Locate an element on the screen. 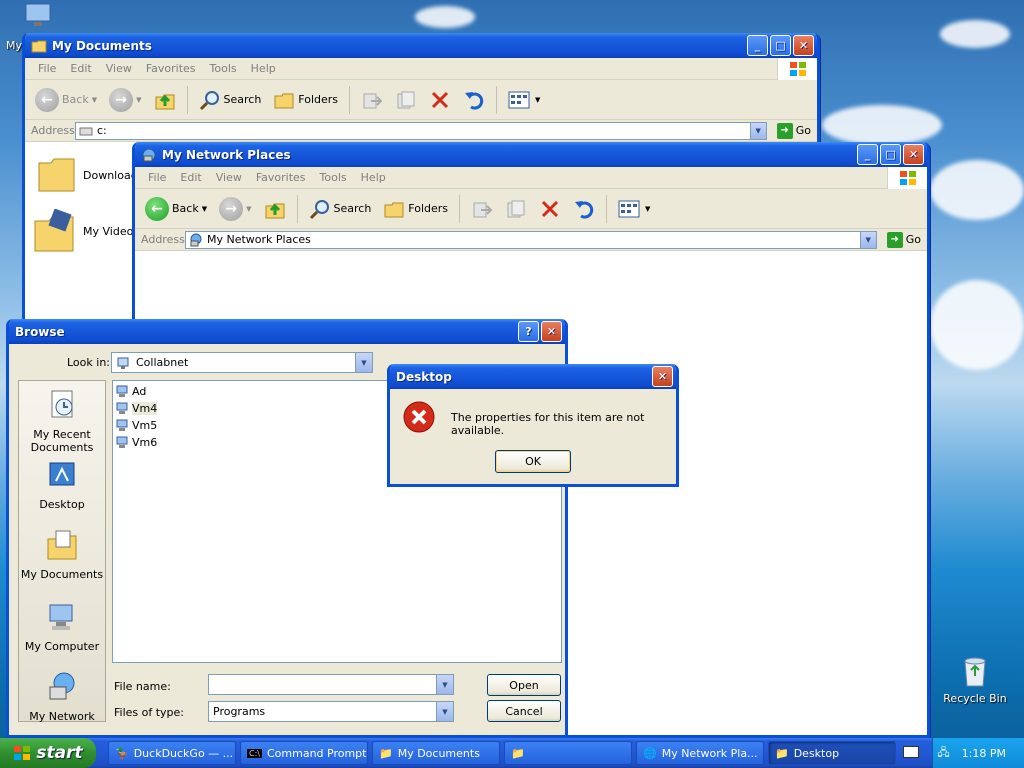  place-my-documents: My Documents is located at coordinates (62, 555).